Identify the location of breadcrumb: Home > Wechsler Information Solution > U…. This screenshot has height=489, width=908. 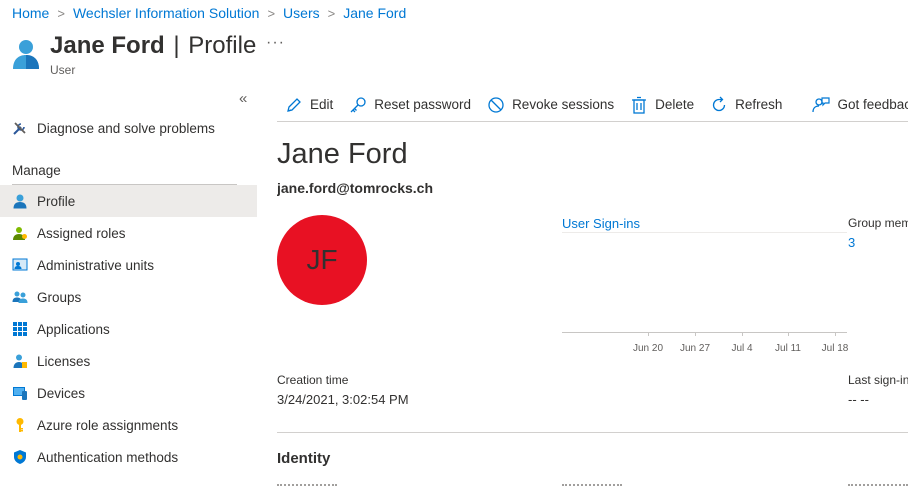
(209, 13).